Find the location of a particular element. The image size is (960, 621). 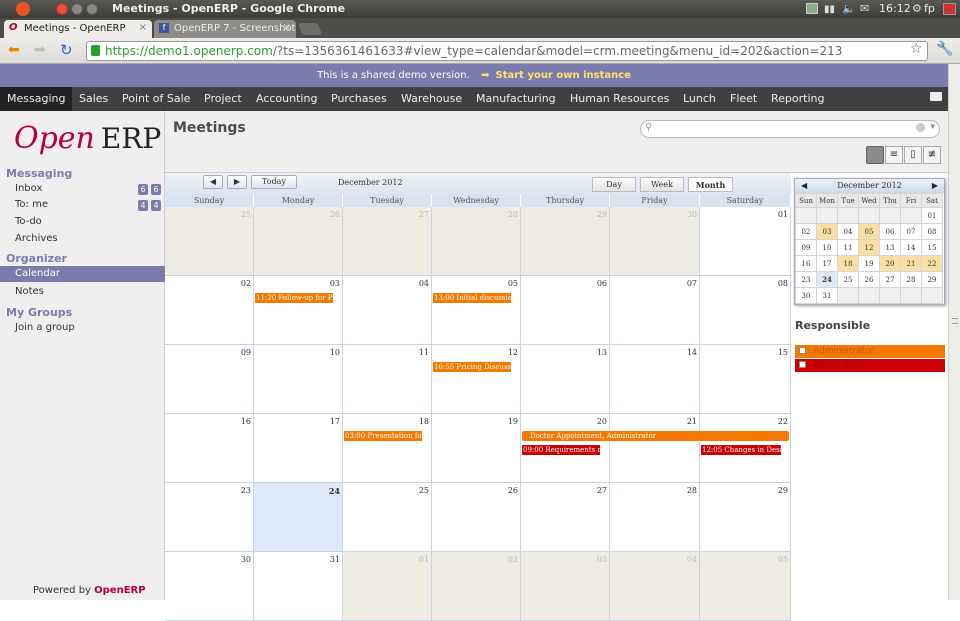

clear-search-icon is located at coordinates (920, 127).